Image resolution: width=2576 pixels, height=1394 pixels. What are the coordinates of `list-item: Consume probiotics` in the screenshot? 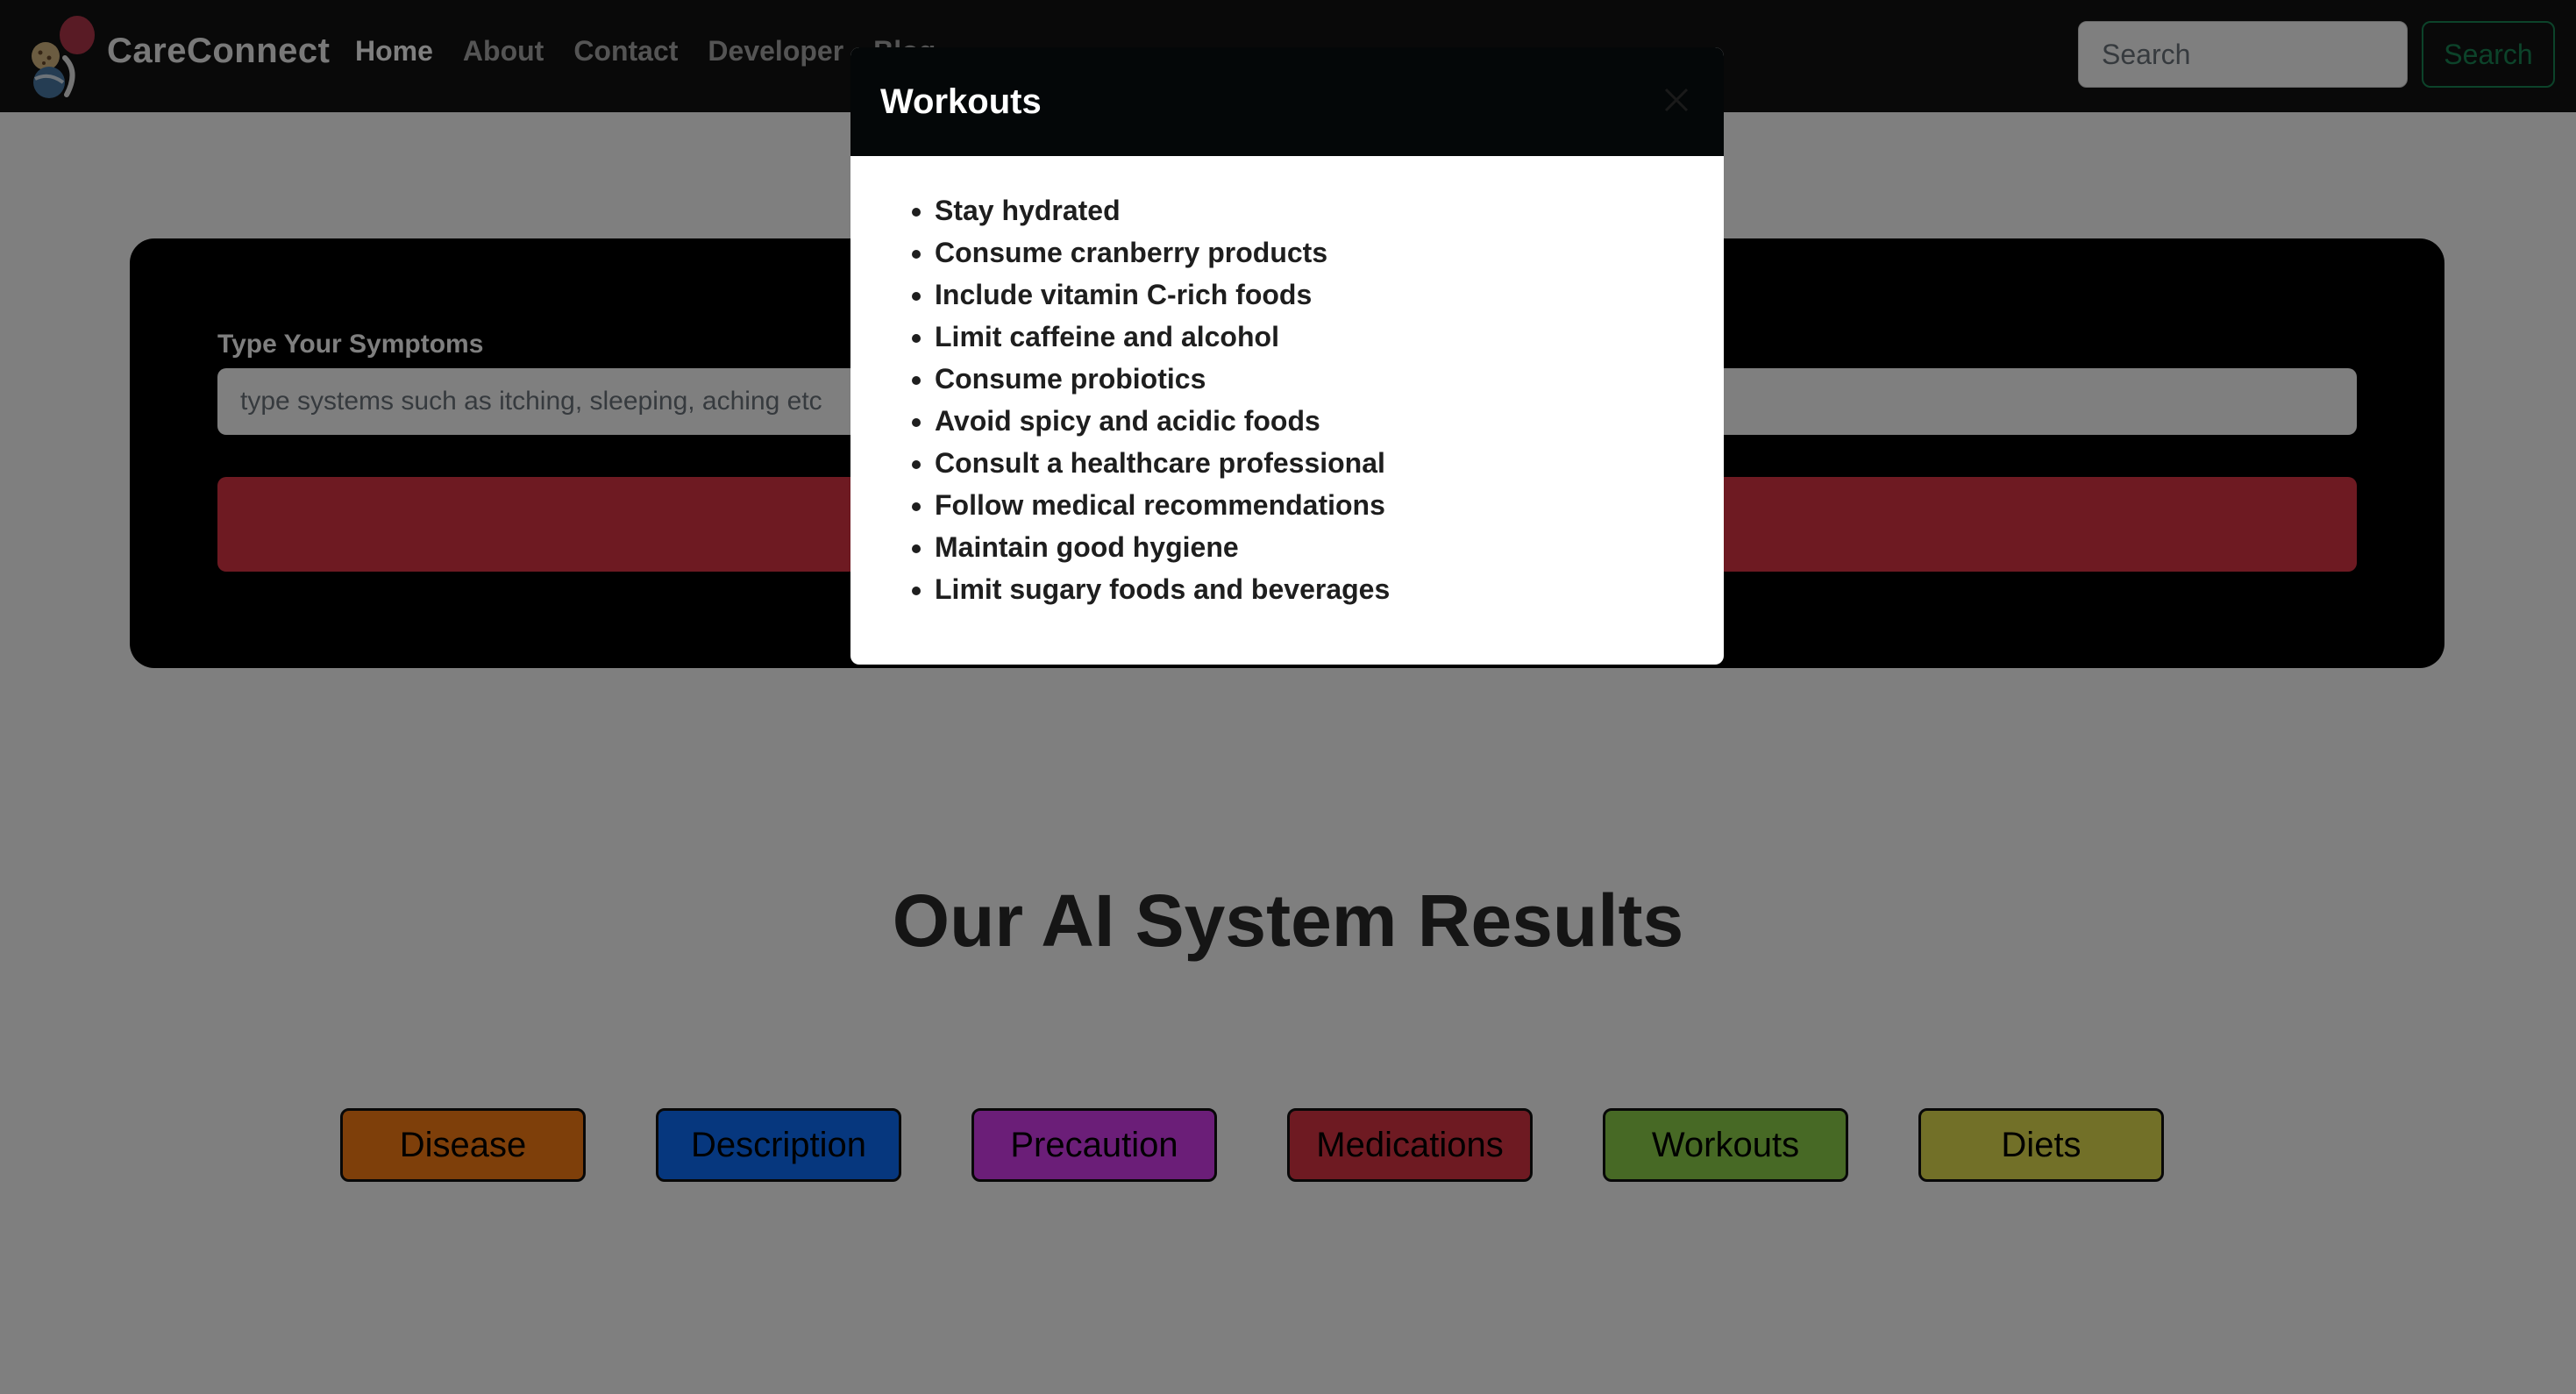 It's located at (1329, 379).